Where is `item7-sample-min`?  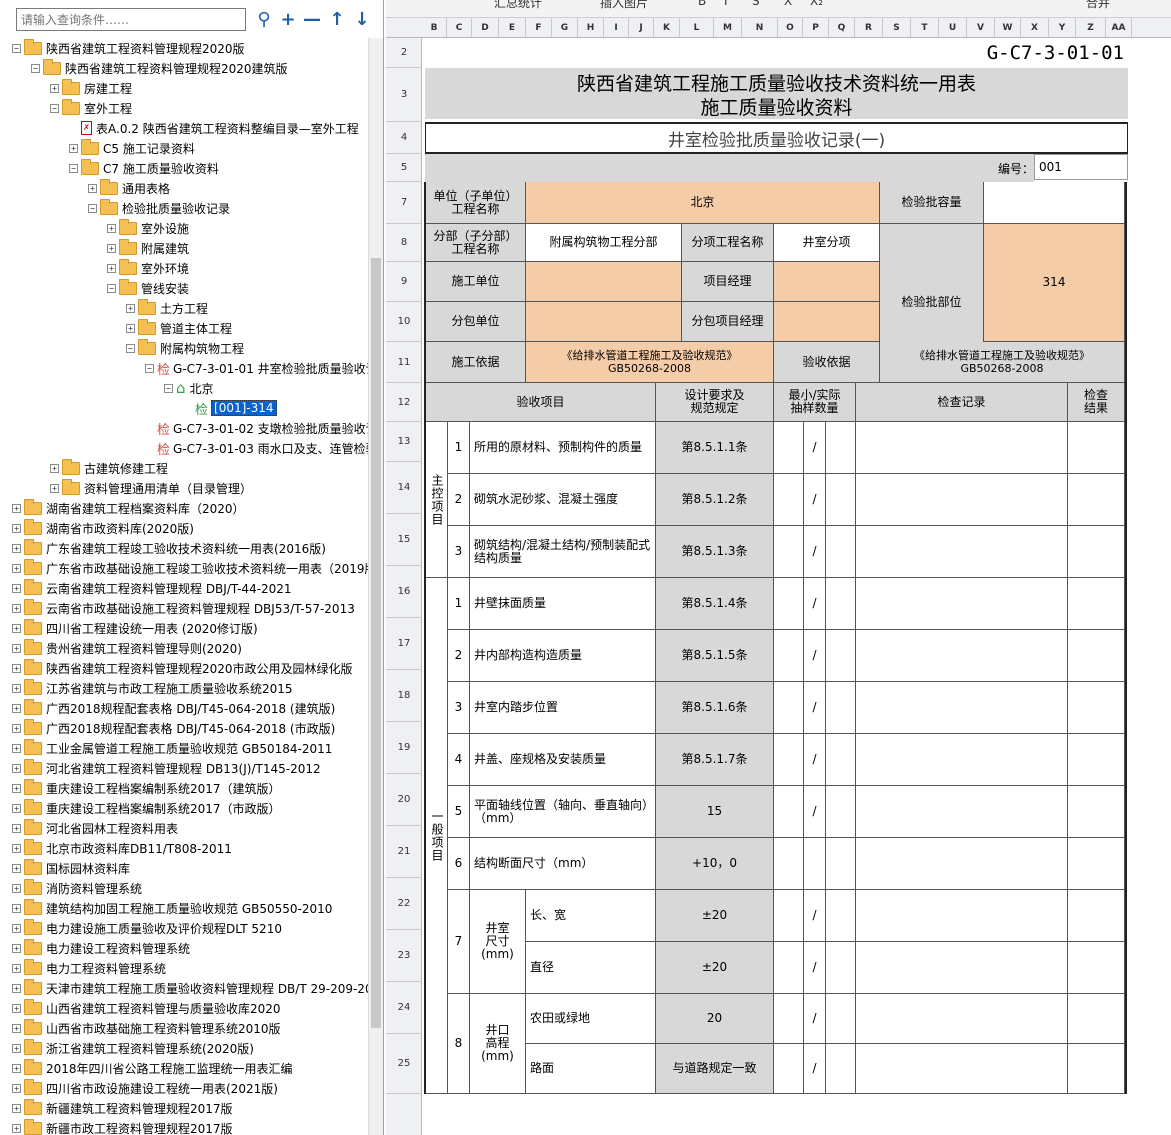
item7-sample-min is located at coordinates (789, 968).